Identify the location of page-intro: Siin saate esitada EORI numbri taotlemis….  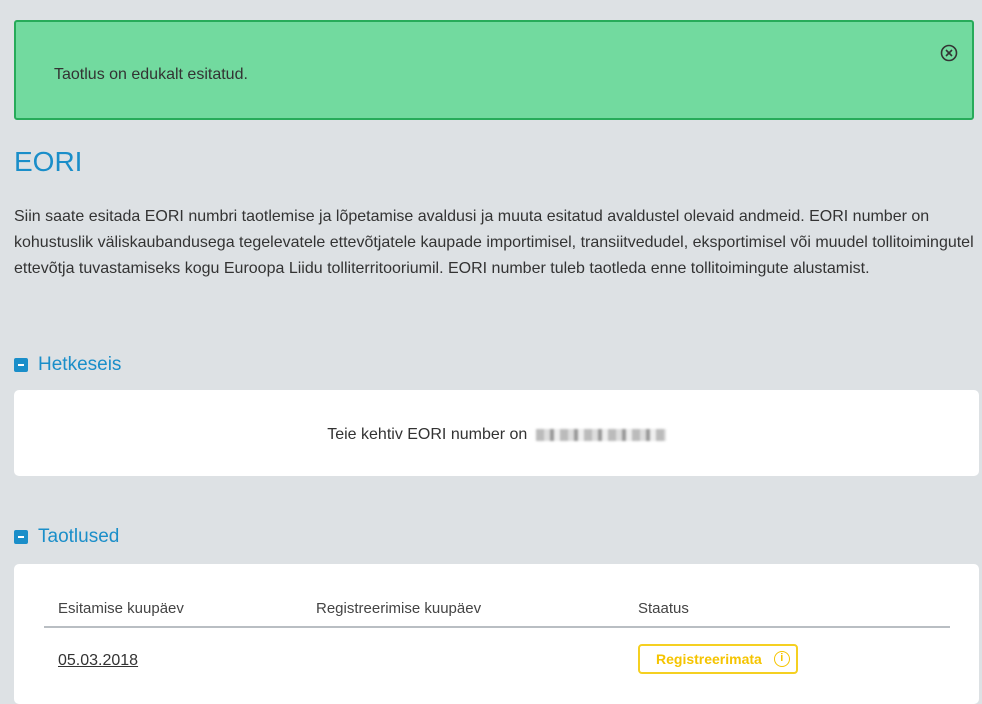
(494, 242).